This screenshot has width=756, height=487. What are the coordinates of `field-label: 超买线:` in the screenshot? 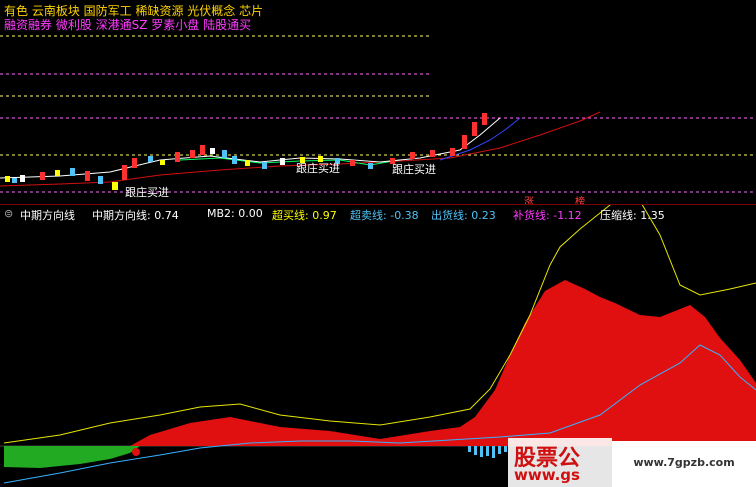 It's located at (290, 215).